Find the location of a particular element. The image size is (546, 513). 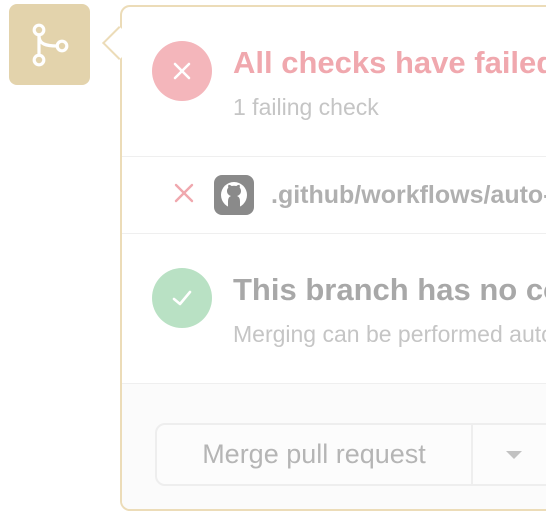

git-branch-icon is located at coordinates (50, 44).